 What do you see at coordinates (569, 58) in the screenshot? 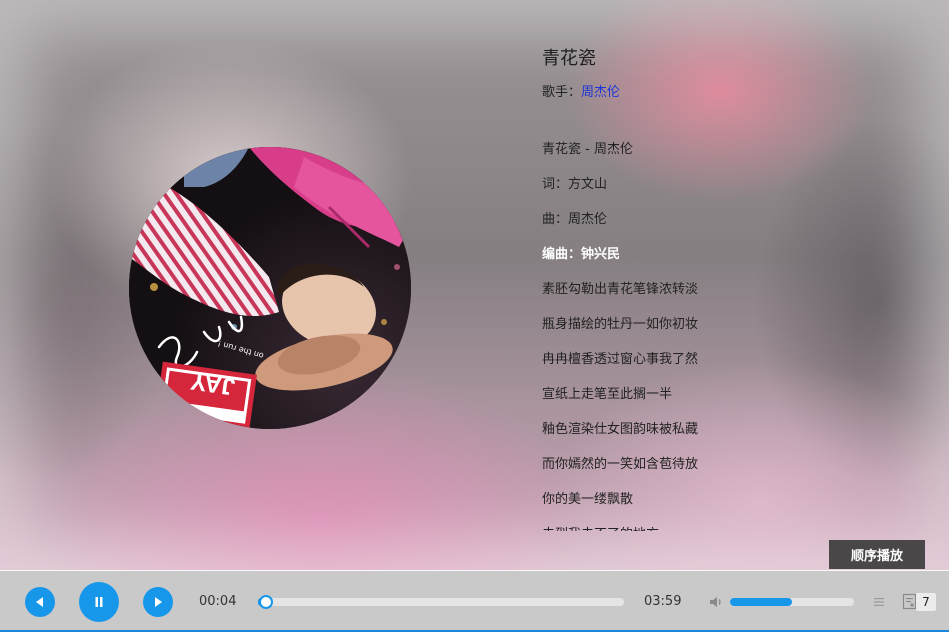
I see `song-title: 青花瓷` at bounding box center [569, 58].